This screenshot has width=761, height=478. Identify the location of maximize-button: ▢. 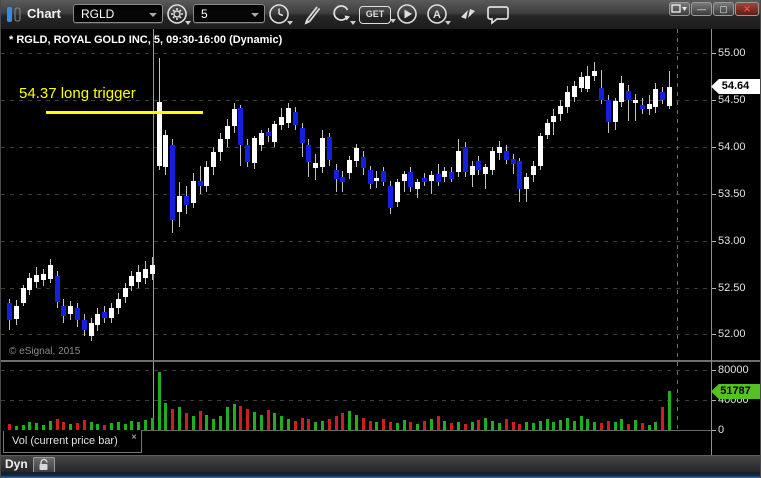
(723, 9).